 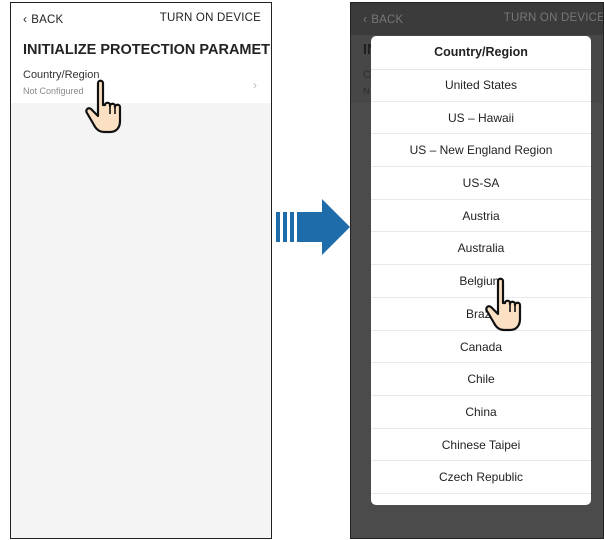 I want to click on chevron-right-icon: ›, so click(x=255, y=85).